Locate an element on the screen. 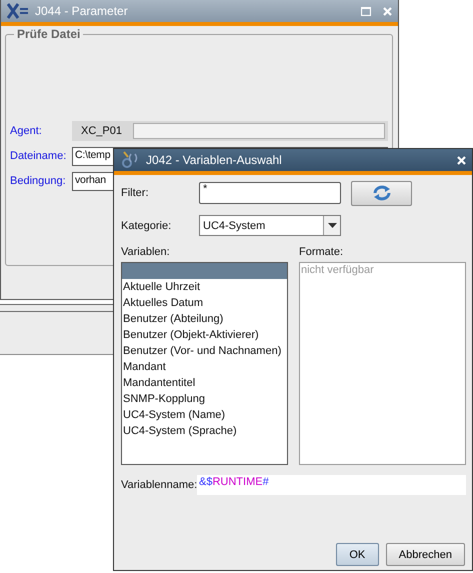 Image resolution: width=473 pixels, height=573 pixels. filter-label: Filter: is located at coordinates (135, 193).